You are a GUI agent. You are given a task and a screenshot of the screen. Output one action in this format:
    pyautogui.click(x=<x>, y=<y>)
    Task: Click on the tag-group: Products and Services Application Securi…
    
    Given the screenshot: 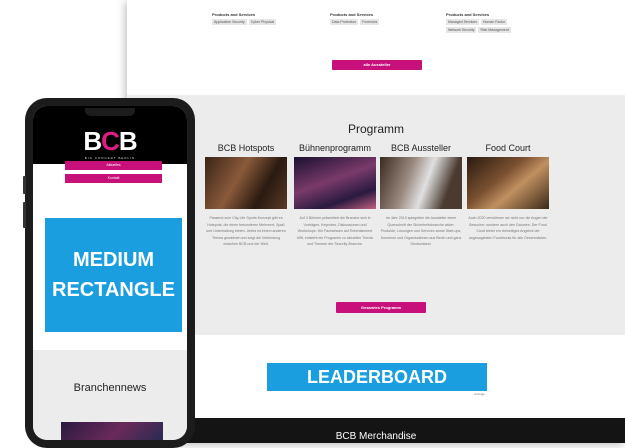 What is the action you would take?
    pyautogui.click(x=259, y=18)
    